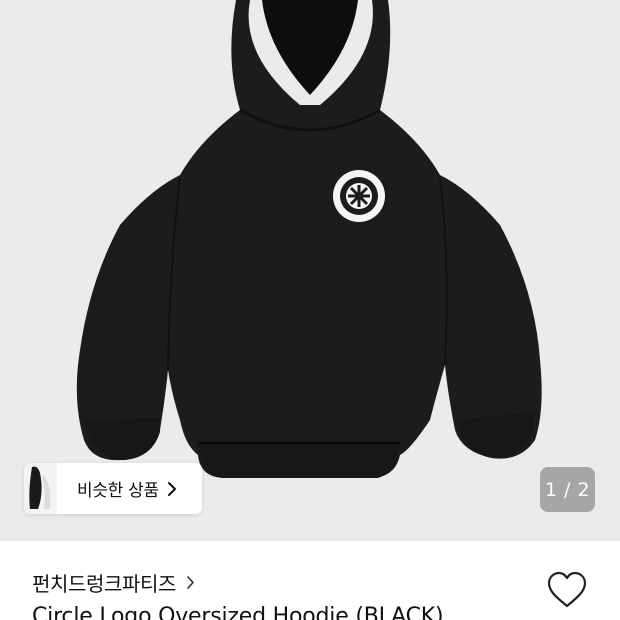 This screenshot has height=620, width=620. I want to click on hoodie-logo, so click(359, 196).